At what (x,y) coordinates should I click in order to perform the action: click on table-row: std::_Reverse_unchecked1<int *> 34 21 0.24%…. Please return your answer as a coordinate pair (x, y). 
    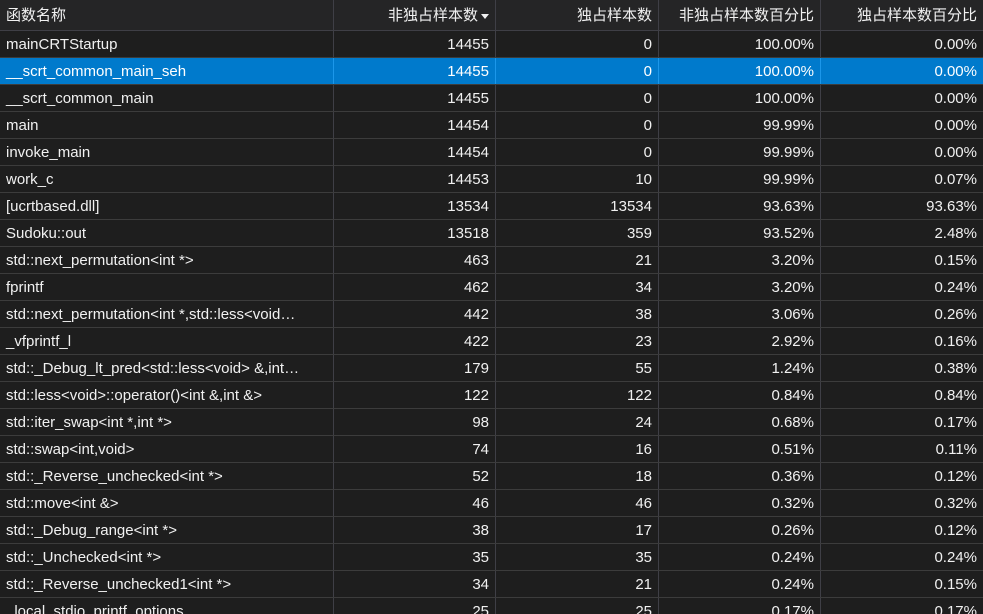
    Looking at the image, I should click on (491, 584).